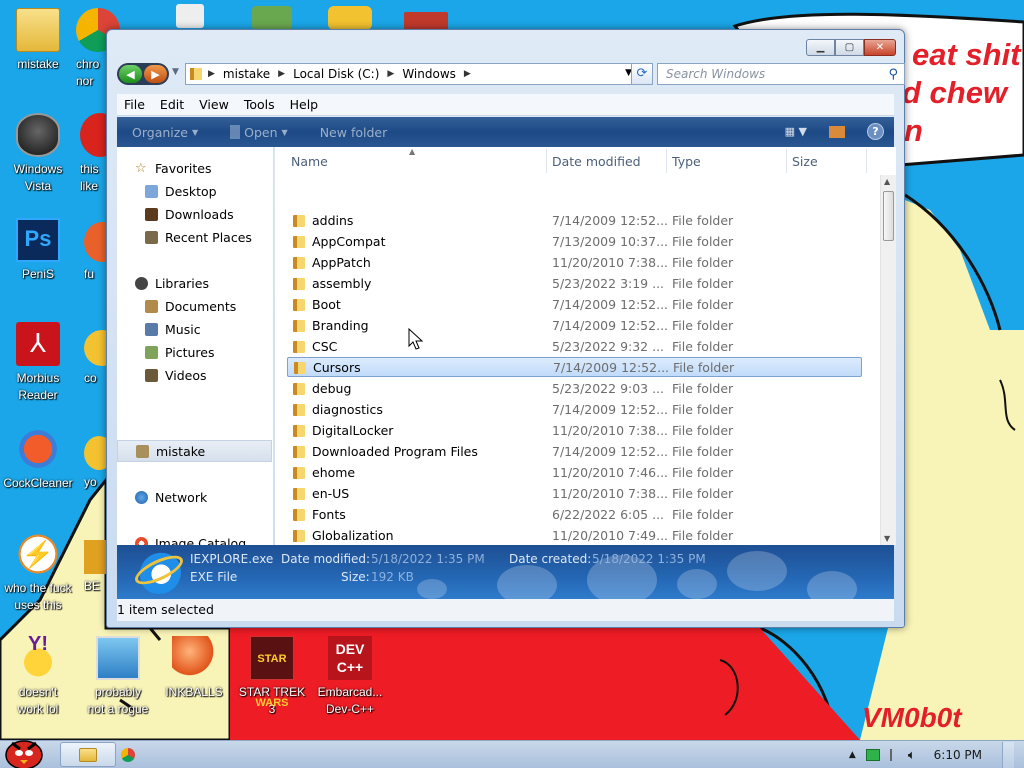 This screenshot has height=768, width=1024. What do you see at coordinates (849, 47) in the screenshot?
I see `maximize-button: ▢` at bounding box center [849, 47].